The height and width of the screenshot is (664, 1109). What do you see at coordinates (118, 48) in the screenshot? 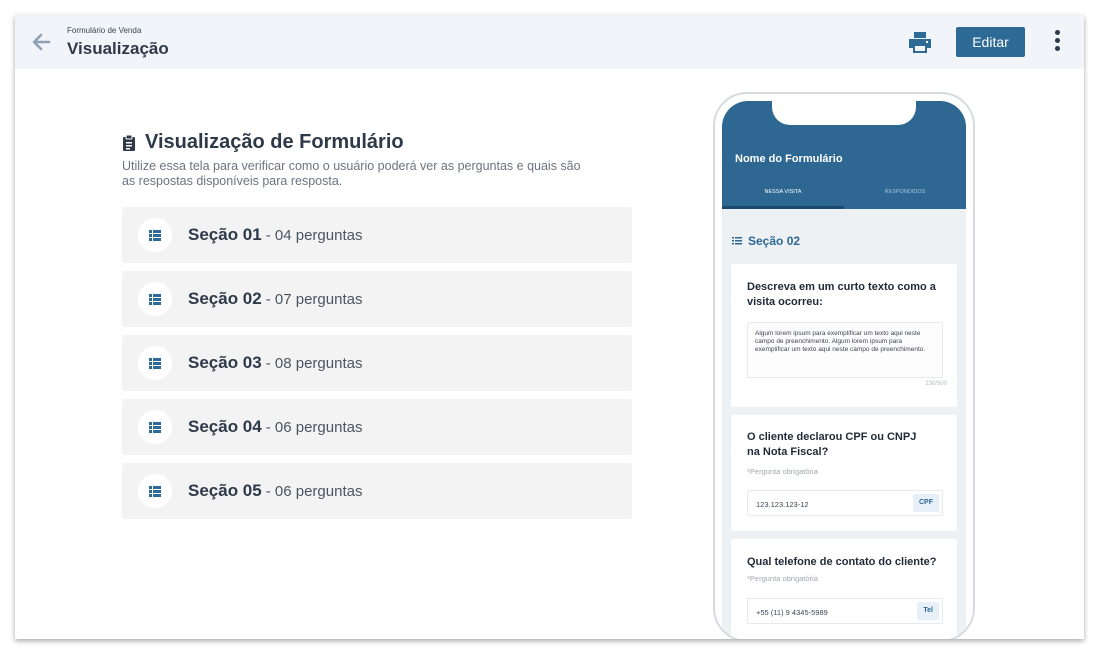
I see `page-title: Visualização` at bounding box center [118, 48].